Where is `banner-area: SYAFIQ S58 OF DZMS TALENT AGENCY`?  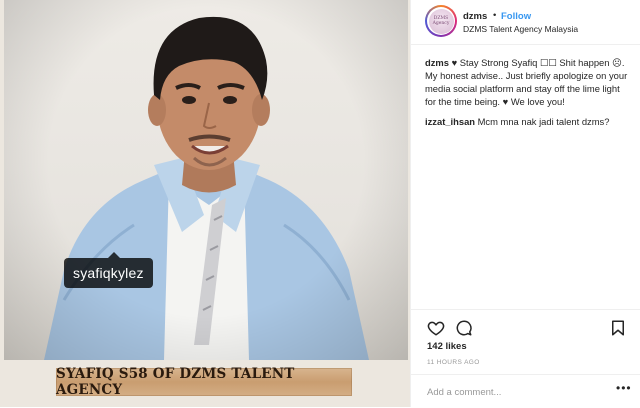 banner-area: SYAFIQ S58 OF DZMS TALENT AGENCY is located at coordinates (205, 383).